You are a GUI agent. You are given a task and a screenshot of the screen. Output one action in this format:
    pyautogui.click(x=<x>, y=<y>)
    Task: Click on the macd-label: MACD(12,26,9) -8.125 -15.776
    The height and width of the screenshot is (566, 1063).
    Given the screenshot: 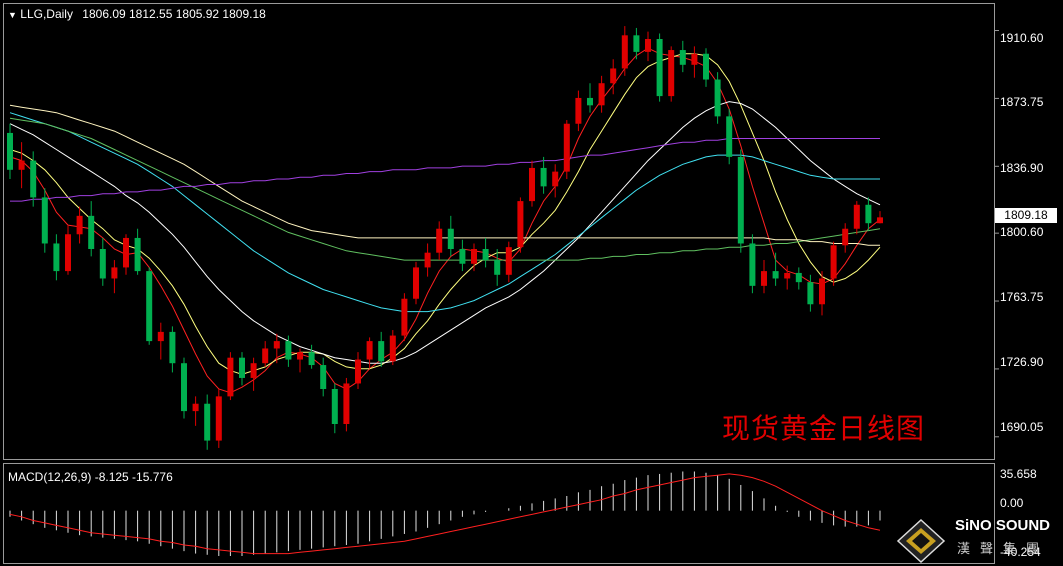 What is the action you would take?
    pyautogui.click(x=90, y=477)
    